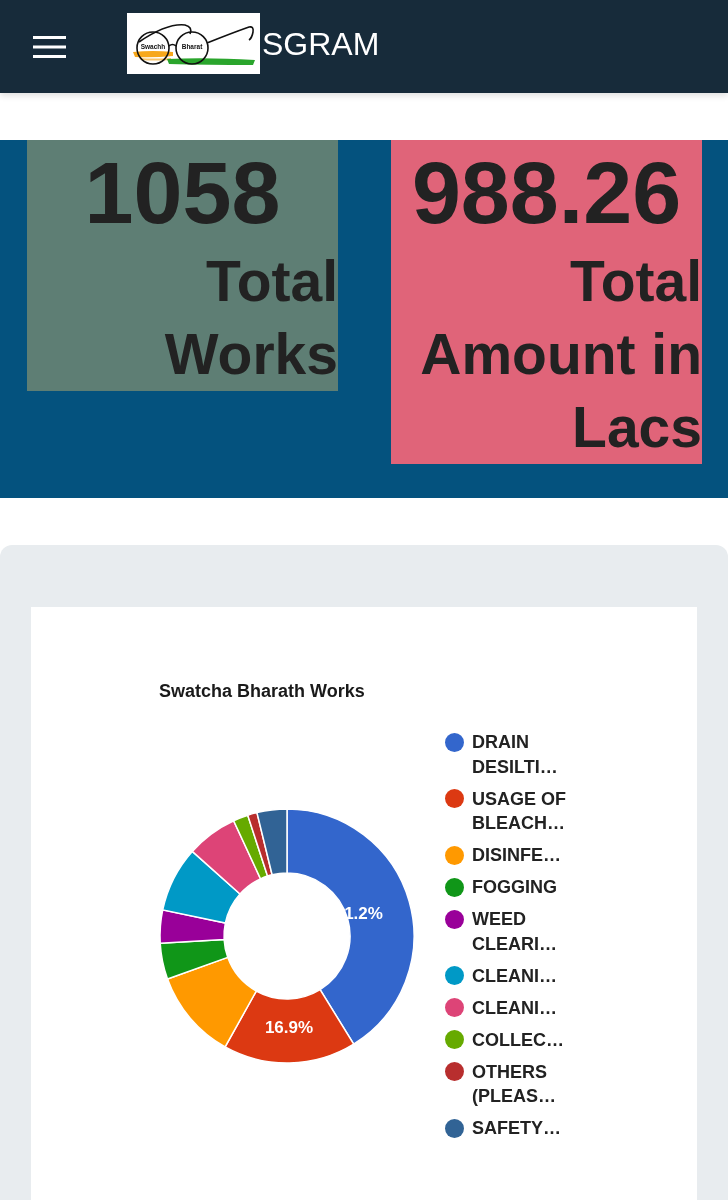  What do you see at coordinates (262, 691) in the screenshot?
I see `chart-title: Swatcha Bharath Works` at bounding box center [262, 691].